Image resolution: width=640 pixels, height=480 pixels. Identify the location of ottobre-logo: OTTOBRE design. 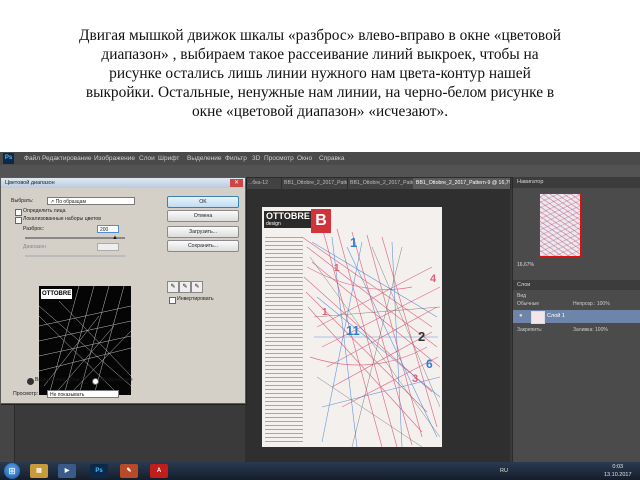
(287, 219).